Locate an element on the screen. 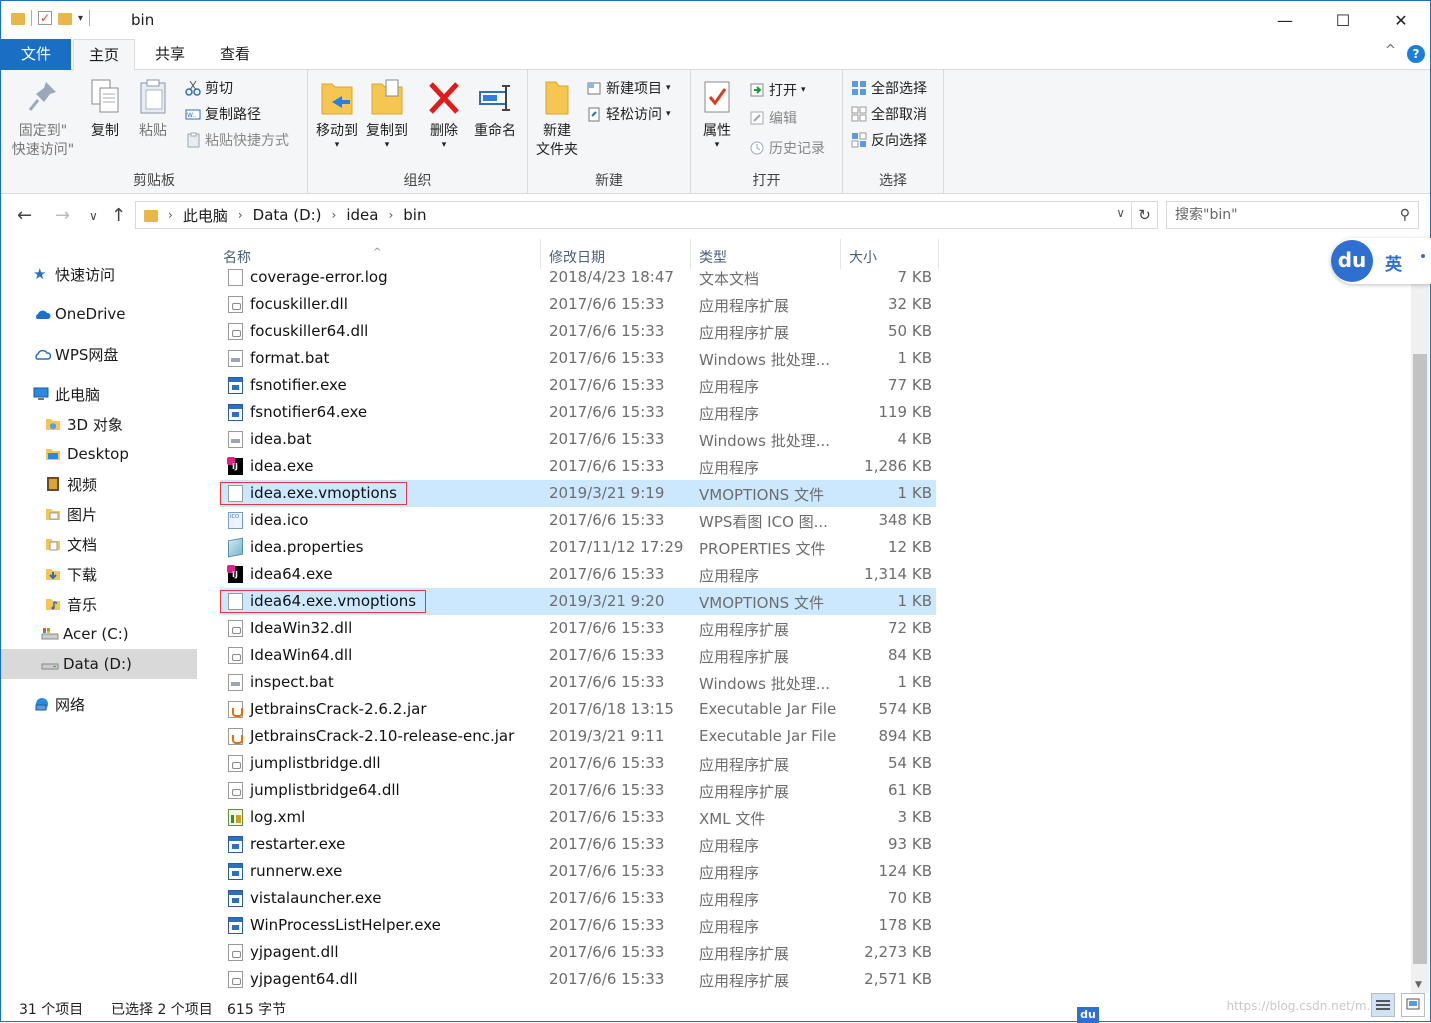 The width and height of the screenshot is (1431, 1023). help-icon: ? is located at coordinates (1416, 54).